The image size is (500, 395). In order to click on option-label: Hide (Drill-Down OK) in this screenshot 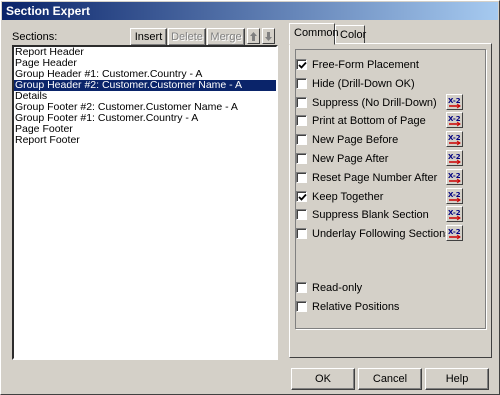, I will do `click(363, 83)`.